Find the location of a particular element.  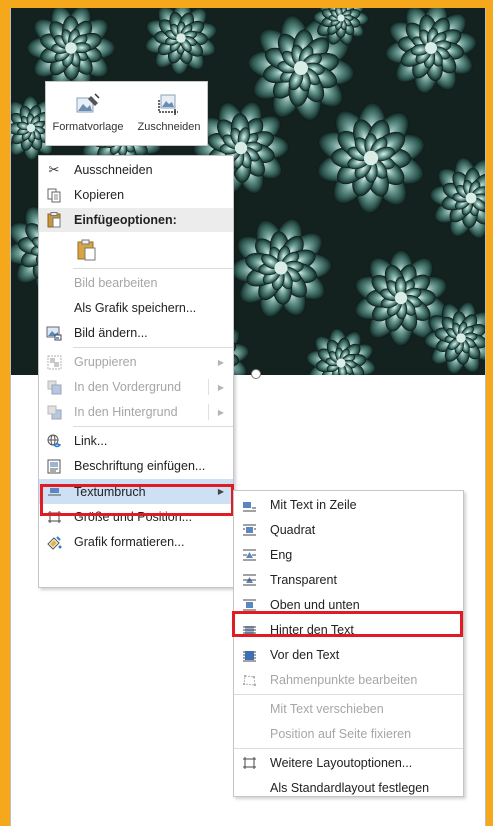

change-picture-icon is located at coordinates (54, 333).